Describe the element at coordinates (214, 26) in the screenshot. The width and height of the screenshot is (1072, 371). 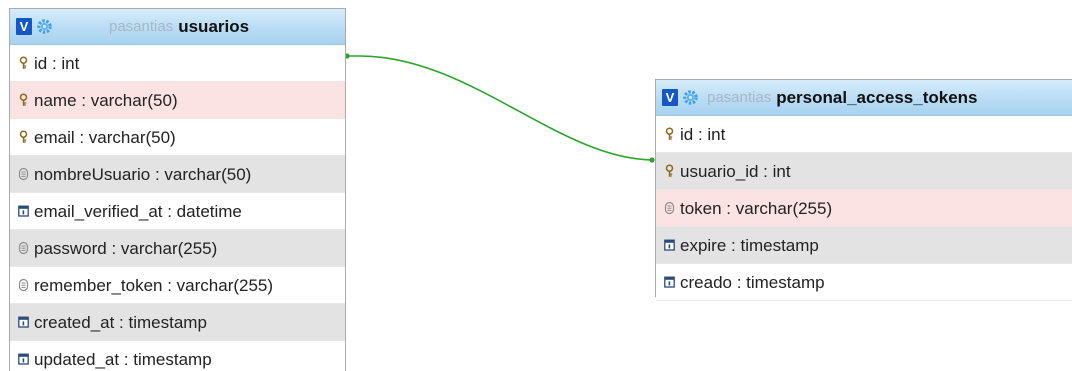
I see `table-name: usuarios` at that location.